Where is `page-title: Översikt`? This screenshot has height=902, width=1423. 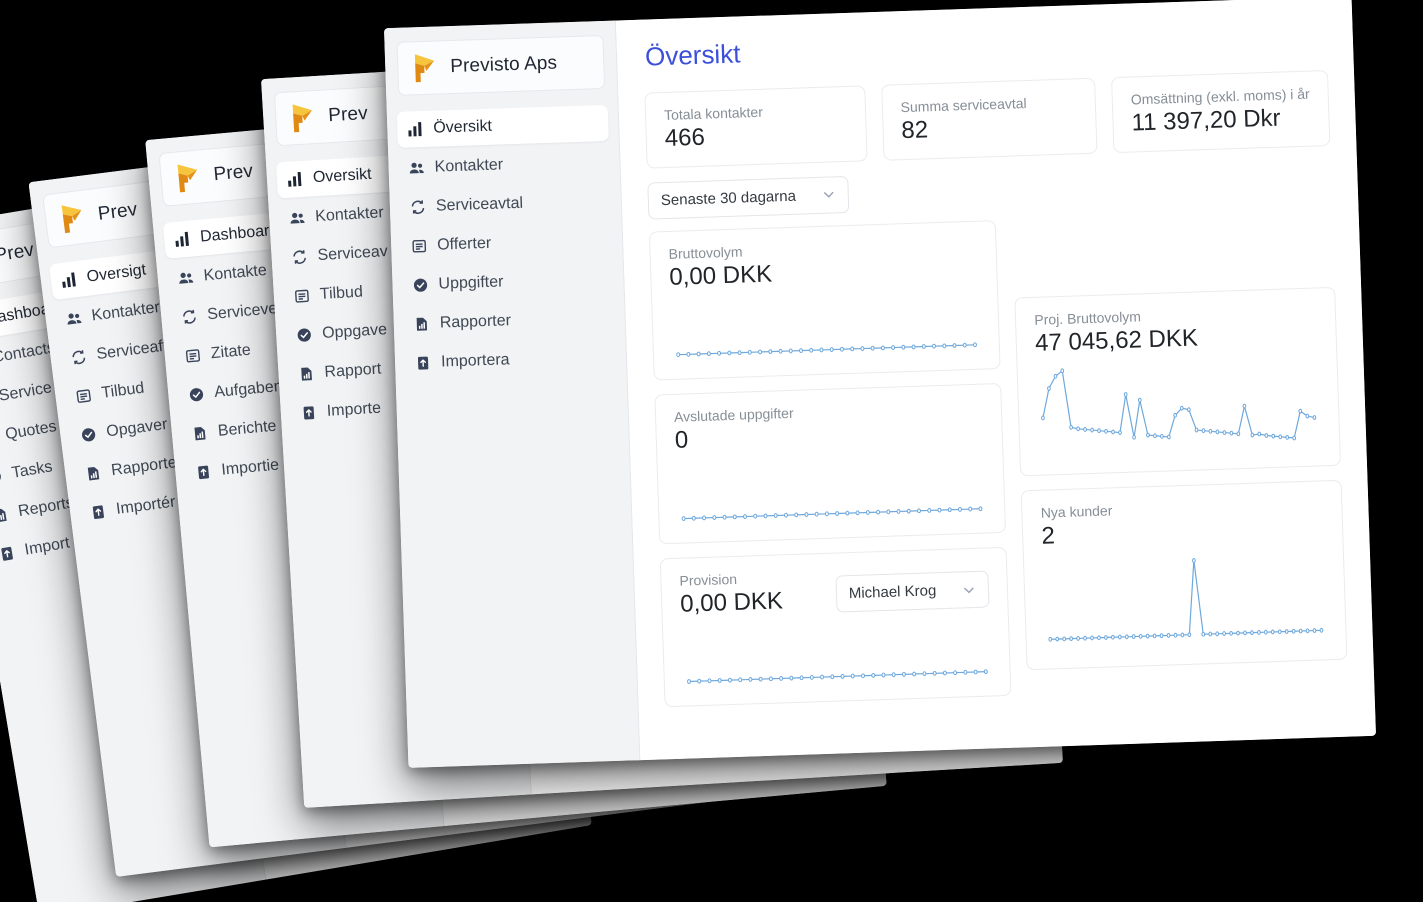 page-title: Översikt is located at coordinates (692, 55).